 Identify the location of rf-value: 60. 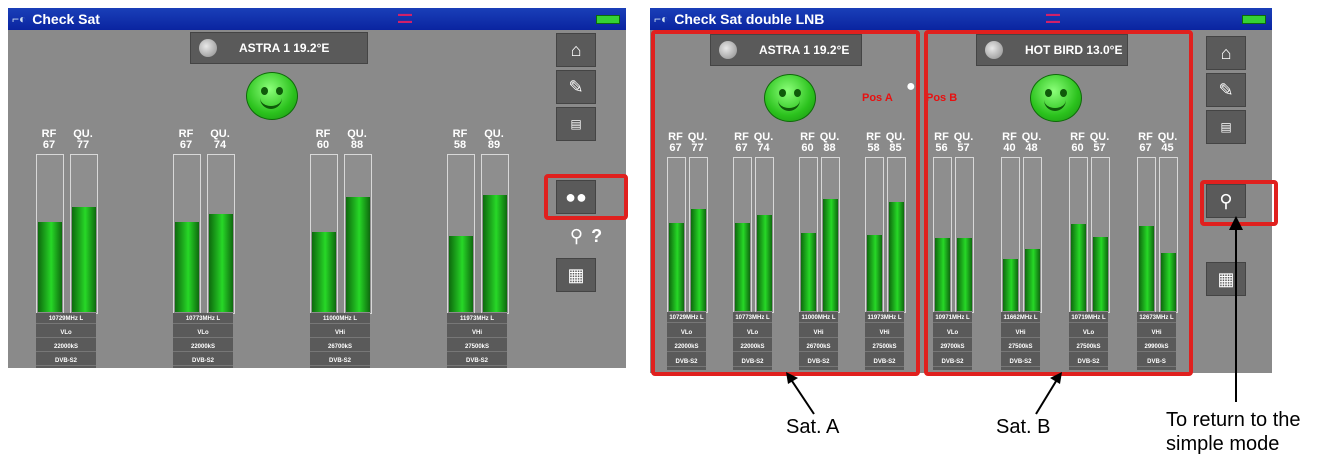
(323, 145).